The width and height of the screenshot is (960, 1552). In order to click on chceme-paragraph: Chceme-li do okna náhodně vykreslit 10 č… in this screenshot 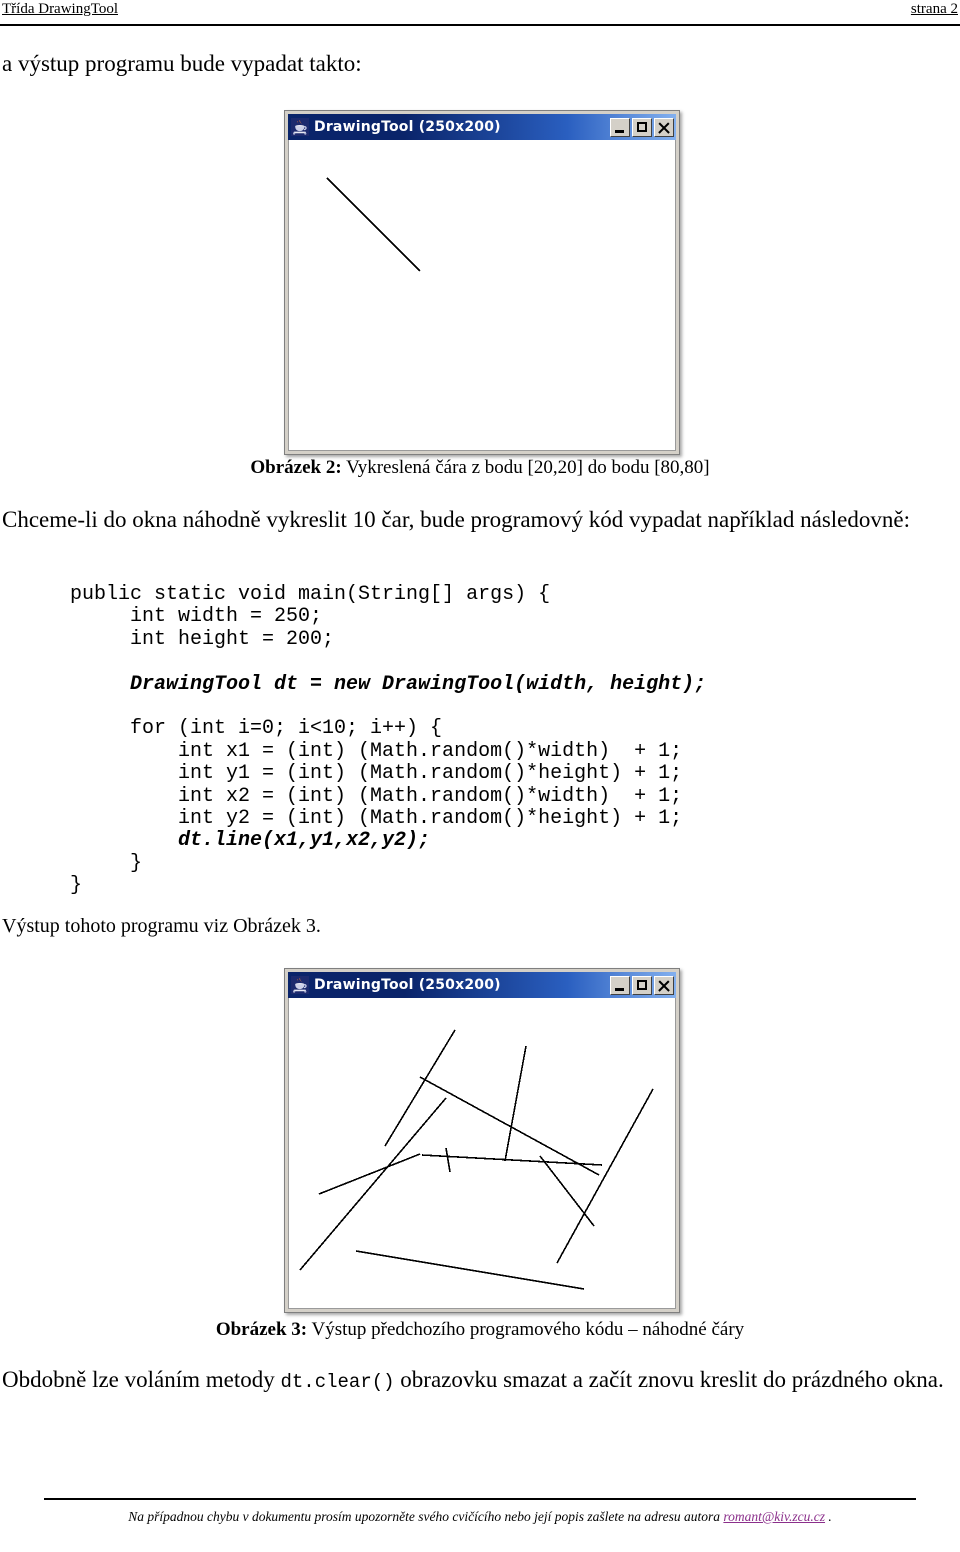, I will do `click(456, 519)`.